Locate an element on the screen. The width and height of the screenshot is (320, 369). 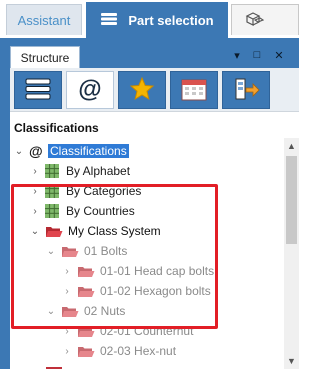
boxes-icon is located at coordinates (254, 20).